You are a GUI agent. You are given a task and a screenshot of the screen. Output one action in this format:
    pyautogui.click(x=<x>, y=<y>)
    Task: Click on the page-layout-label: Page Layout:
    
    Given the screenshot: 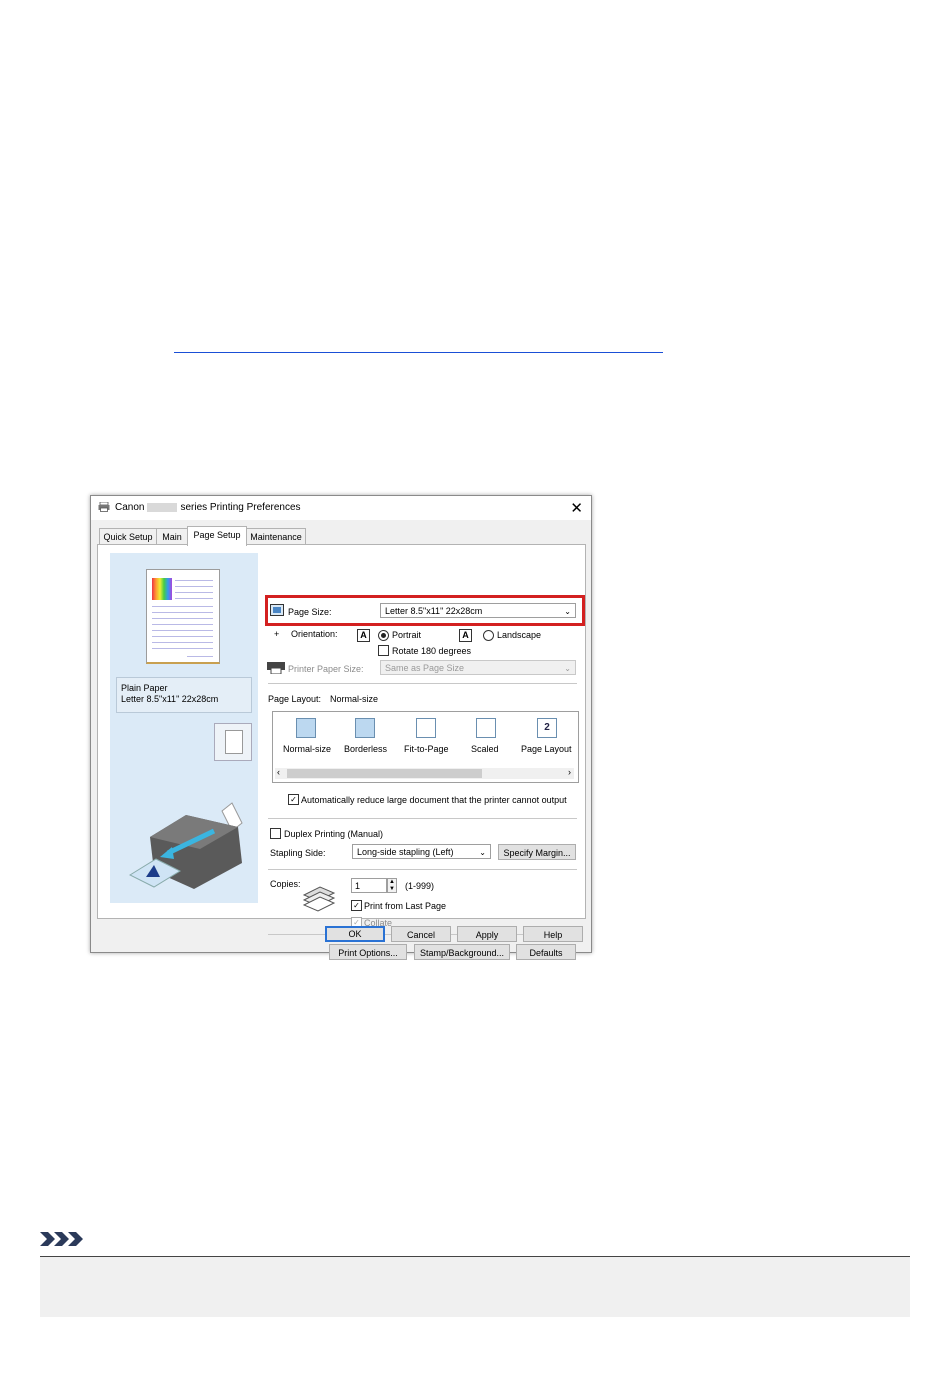 What is the action you would take?
    pyautogui.click(x=295, y=699)
    